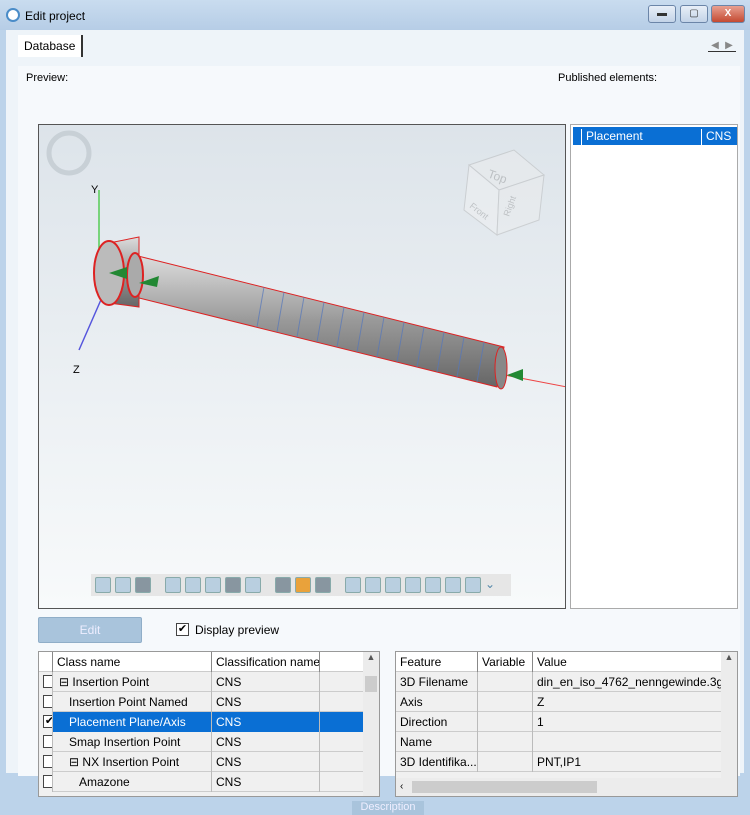  Describe the element at coordinates (323, 585) in the screenshot. I see `box-icon` at that location.